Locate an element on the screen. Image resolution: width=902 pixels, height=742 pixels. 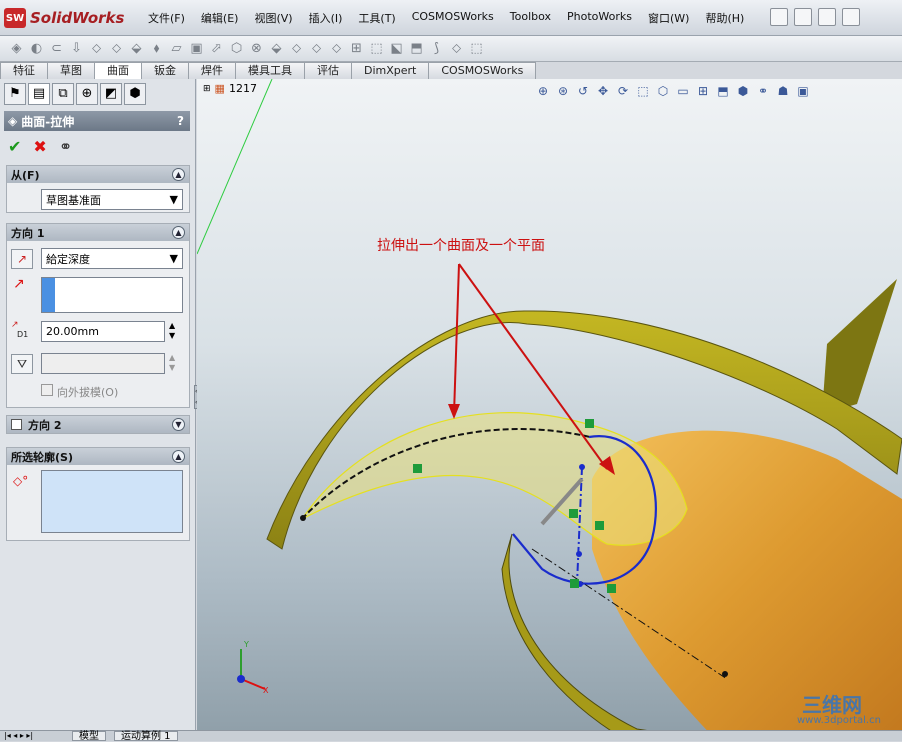
display-style-icon: ⊞ is located at coordinates (703, 91).